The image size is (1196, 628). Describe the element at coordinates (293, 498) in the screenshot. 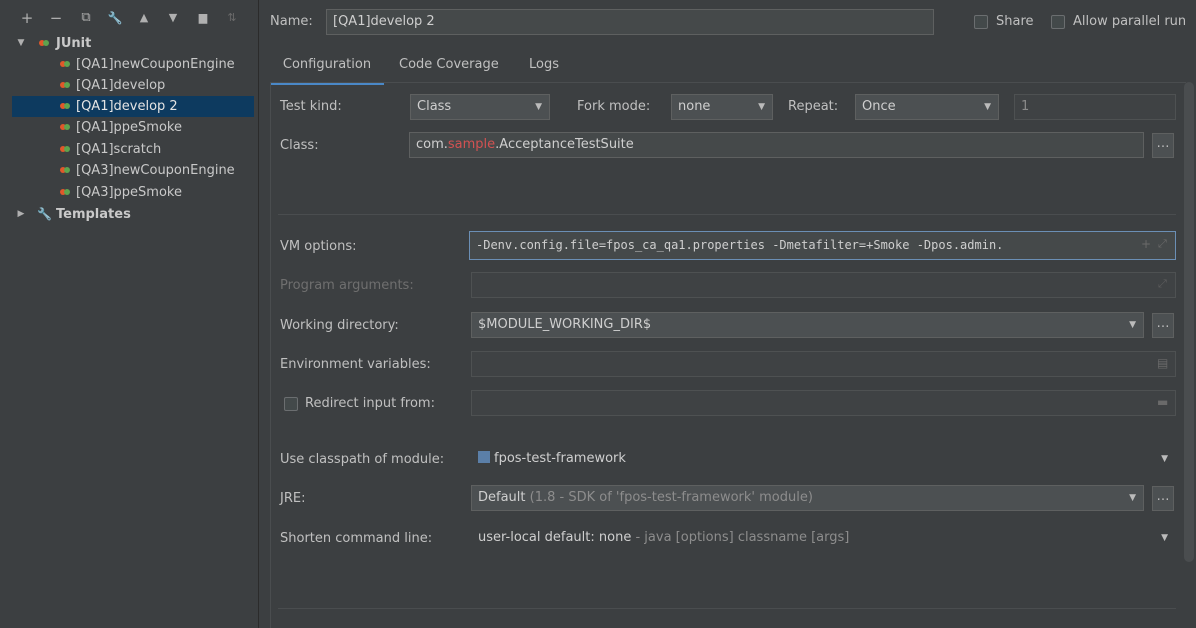

I see `jre-label: JRE:` at that location.